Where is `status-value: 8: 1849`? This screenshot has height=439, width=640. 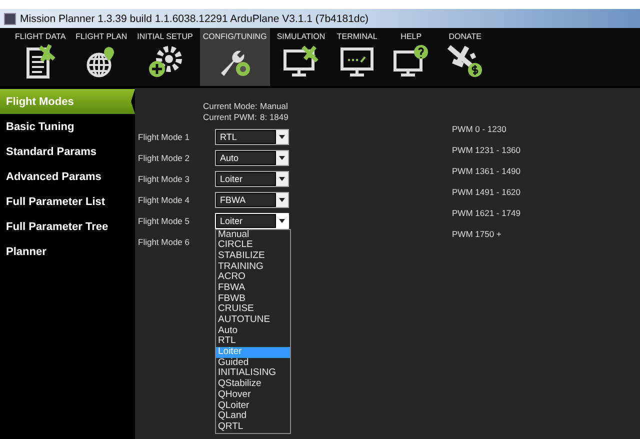 status-value: 8: 1849 is located at coordinates (274, 117).